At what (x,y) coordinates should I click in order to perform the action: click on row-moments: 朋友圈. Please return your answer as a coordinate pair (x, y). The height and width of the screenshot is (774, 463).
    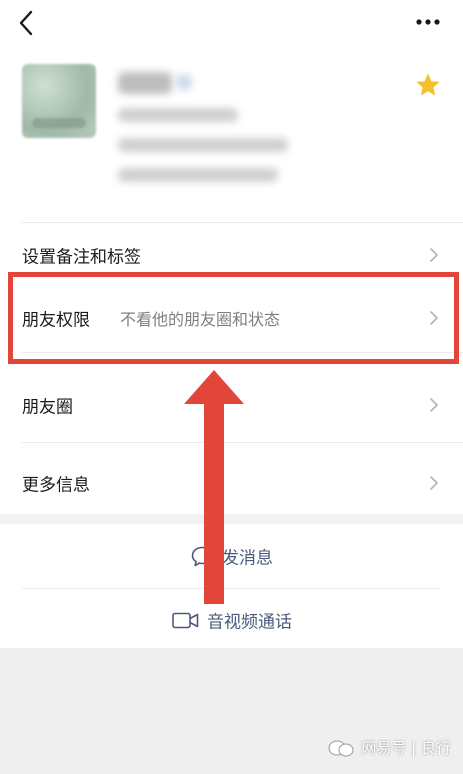
    Looking at the image, I should click on (231, 405).